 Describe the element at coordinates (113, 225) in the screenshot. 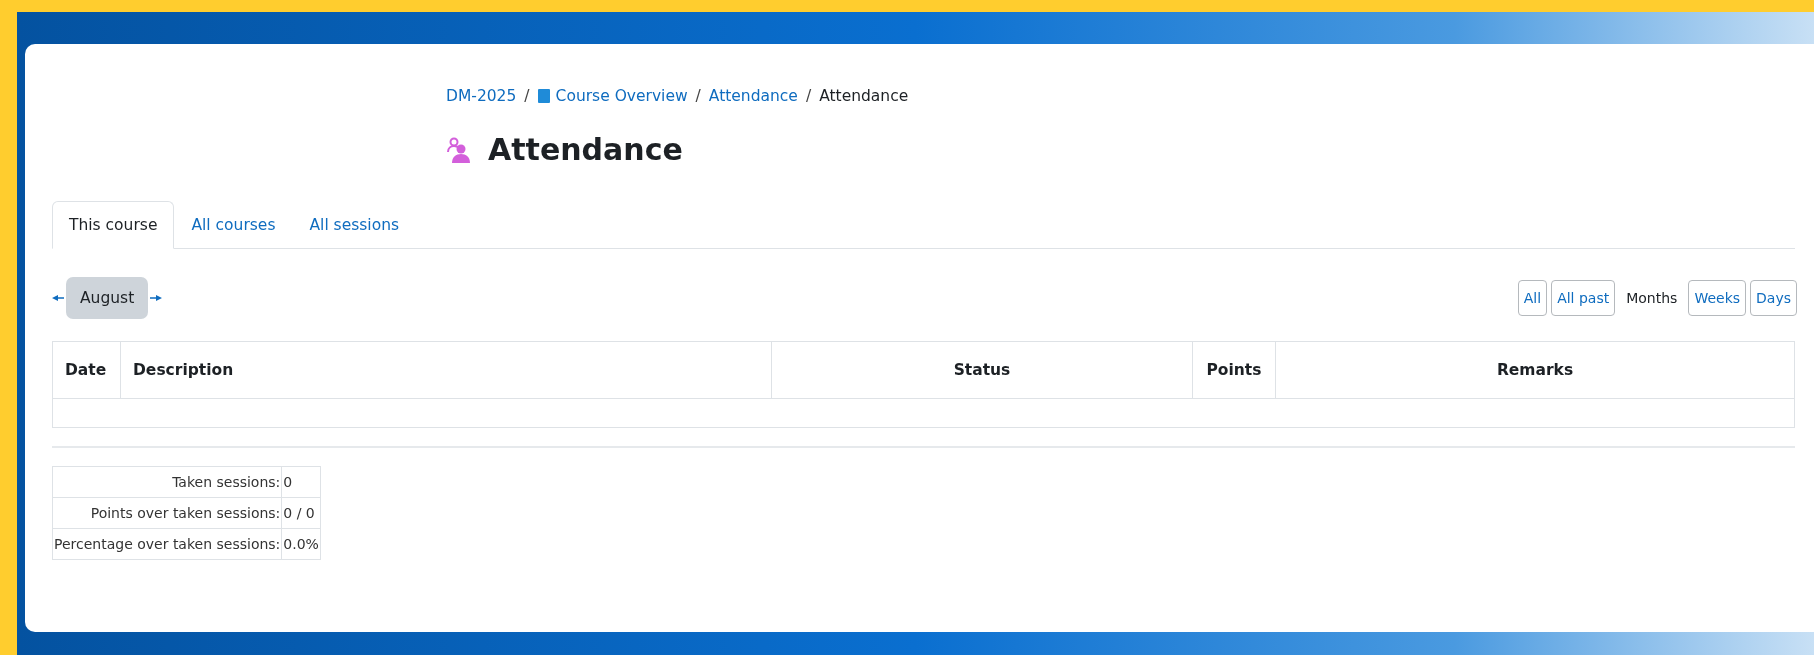

I see `tab: This course` at that location.